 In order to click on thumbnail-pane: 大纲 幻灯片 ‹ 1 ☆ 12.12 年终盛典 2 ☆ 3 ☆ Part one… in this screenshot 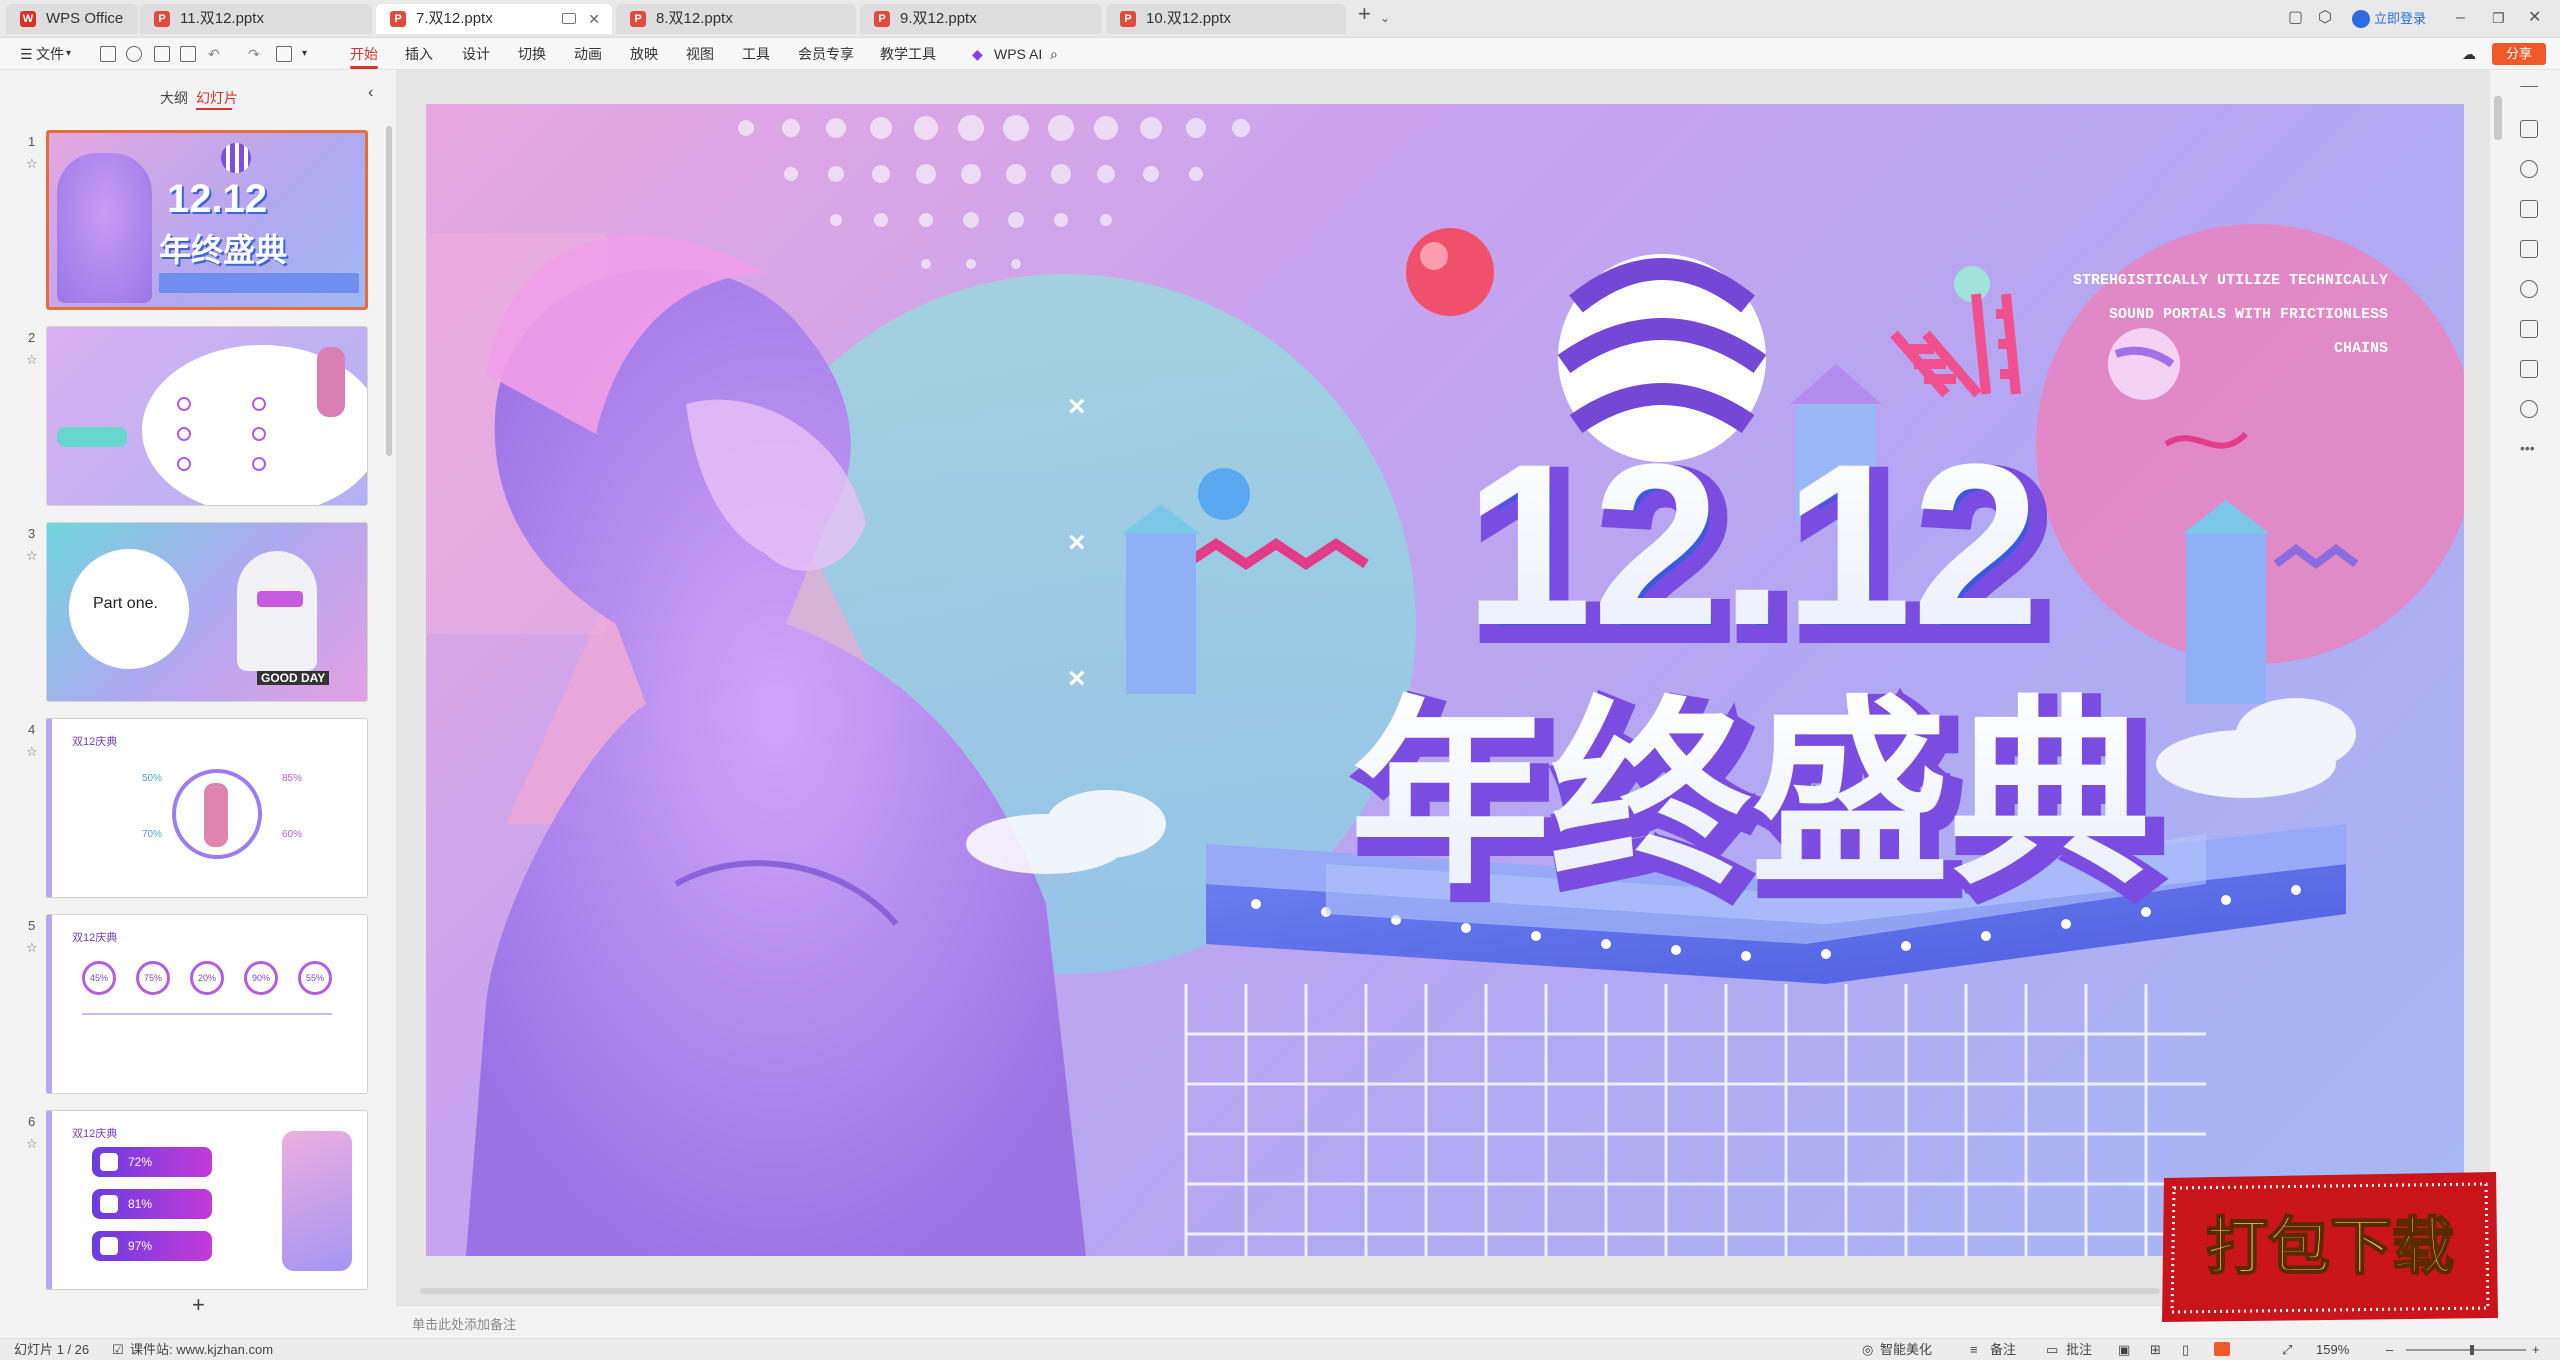, I will do `click(198, 704)`.